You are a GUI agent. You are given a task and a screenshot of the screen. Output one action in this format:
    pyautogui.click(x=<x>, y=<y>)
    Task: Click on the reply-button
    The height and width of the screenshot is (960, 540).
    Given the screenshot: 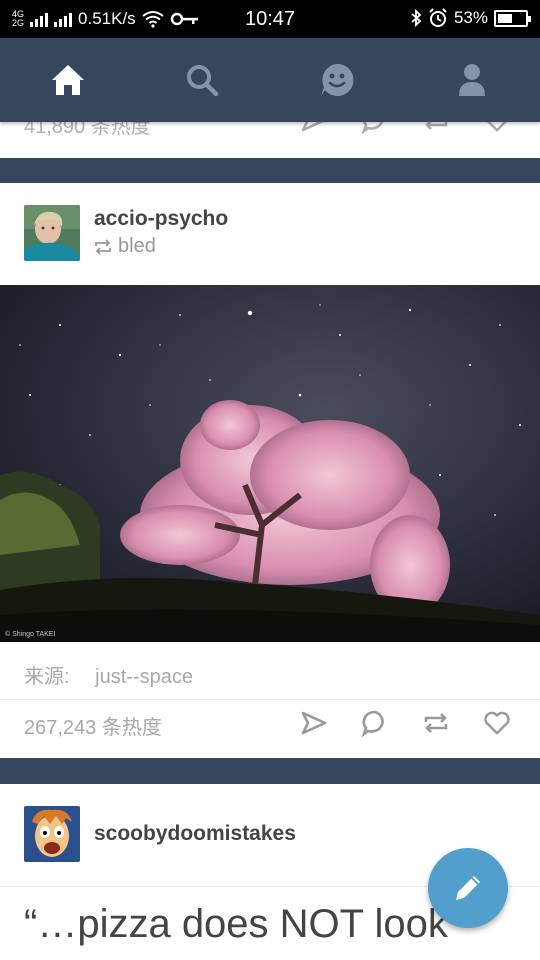 What is the action you would take?
    pyautogui.click(x=375, y=723)
    